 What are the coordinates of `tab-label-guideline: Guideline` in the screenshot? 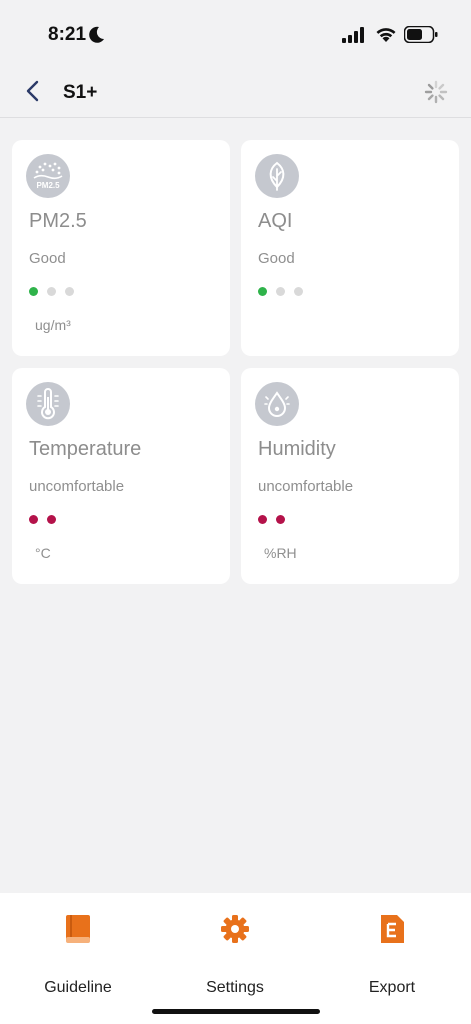 It's located at (78, 987).